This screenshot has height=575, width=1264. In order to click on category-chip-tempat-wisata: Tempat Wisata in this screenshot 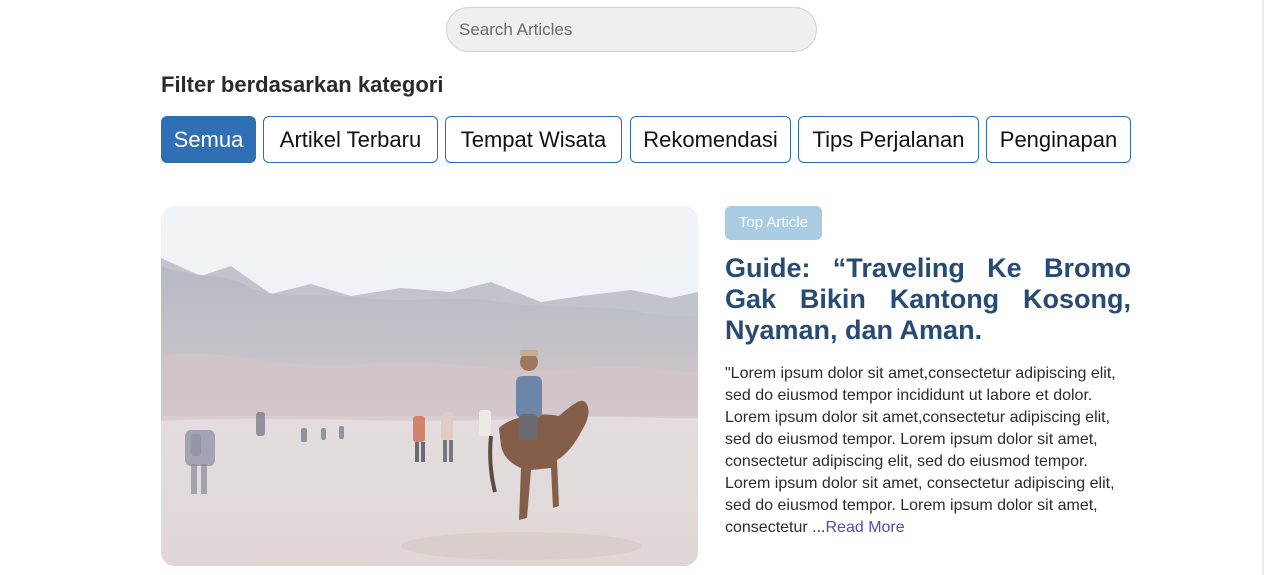, I will do `click(533, 139)`.